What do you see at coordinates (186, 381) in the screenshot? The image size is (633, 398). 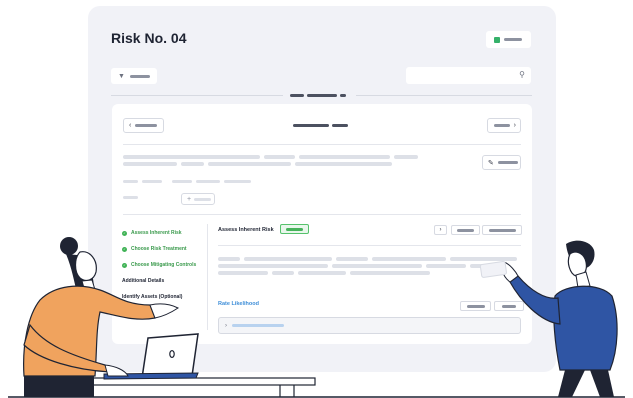 I see `desk-top` at bounding box center [186, 381].